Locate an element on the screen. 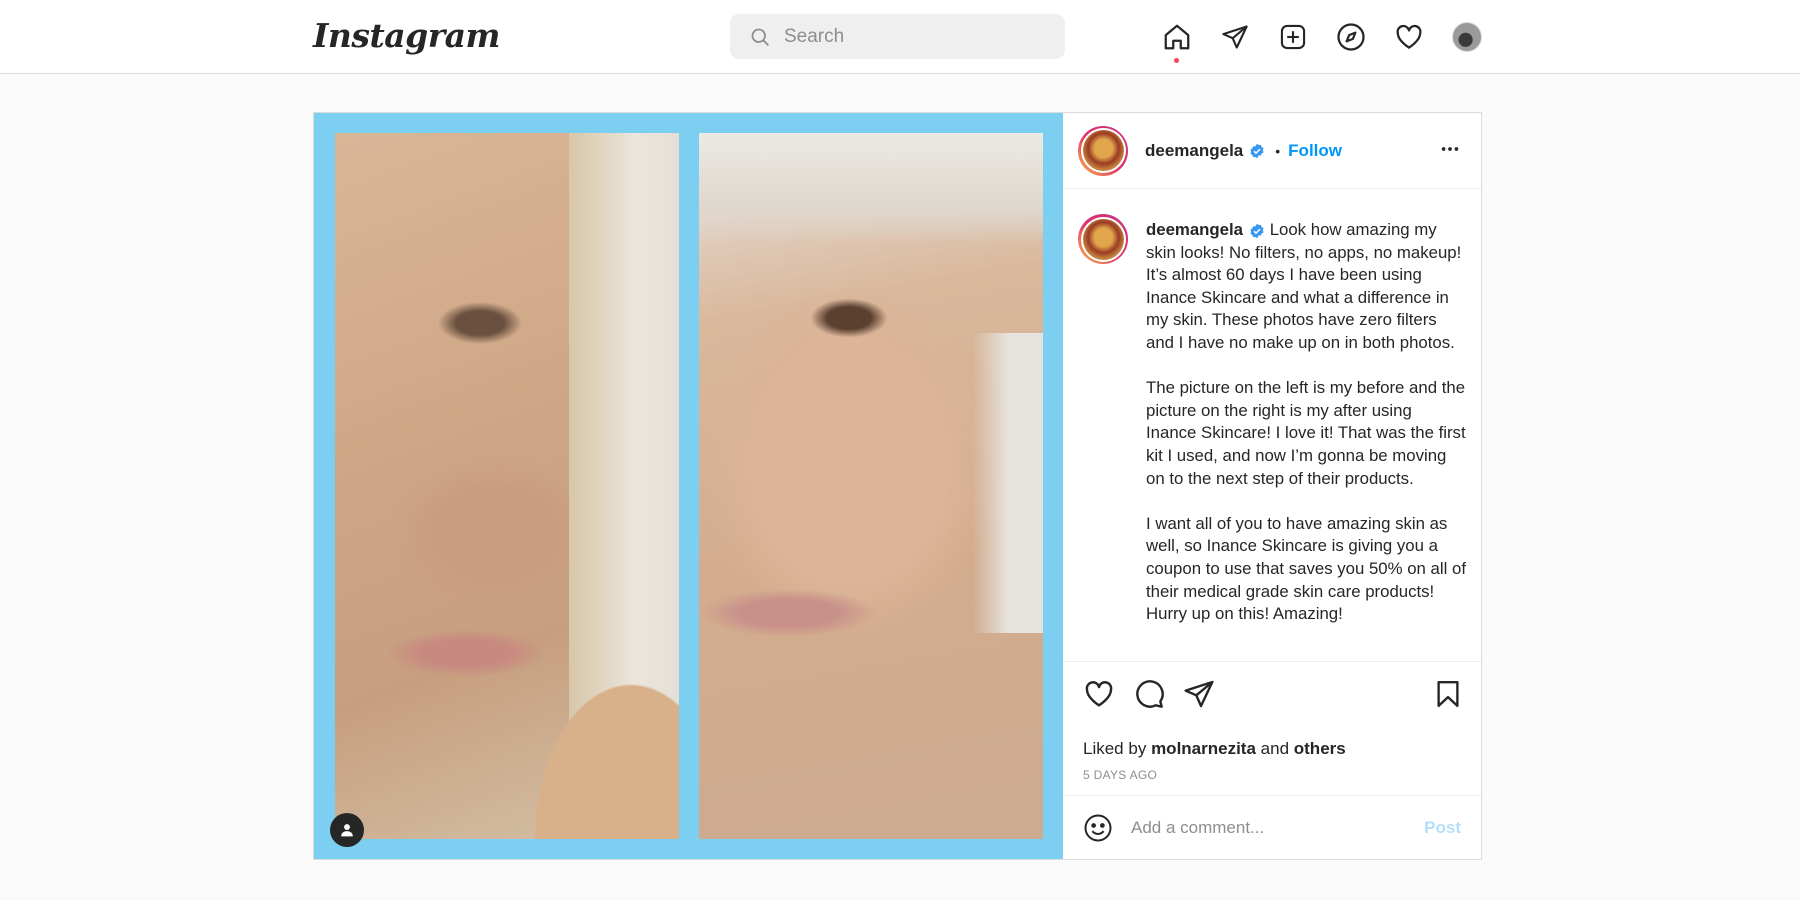 This screenshot has height=900, width=1800. new-post-button is located at coordinates (1292, 36).